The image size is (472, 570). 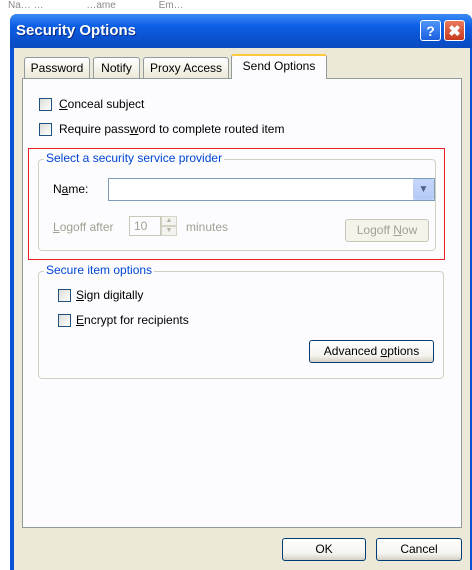 I want to click on secure-item-options-legend: Secure item options, so click(x=99, y=270).